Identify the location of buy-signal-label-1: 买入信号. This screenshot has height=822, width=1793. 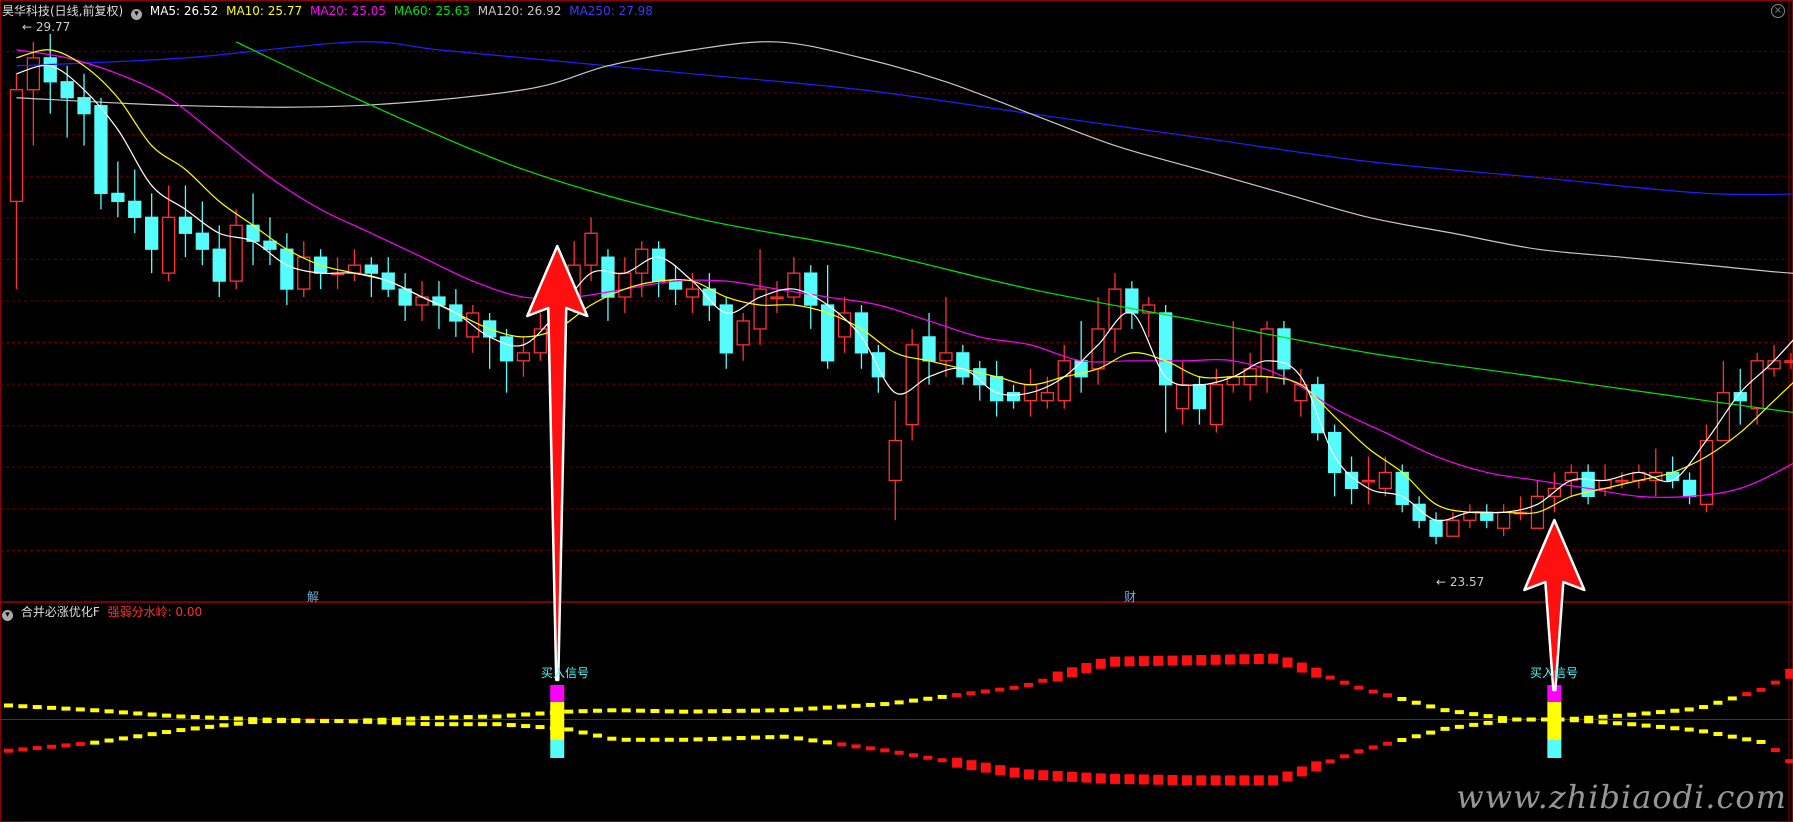
(565, 673).